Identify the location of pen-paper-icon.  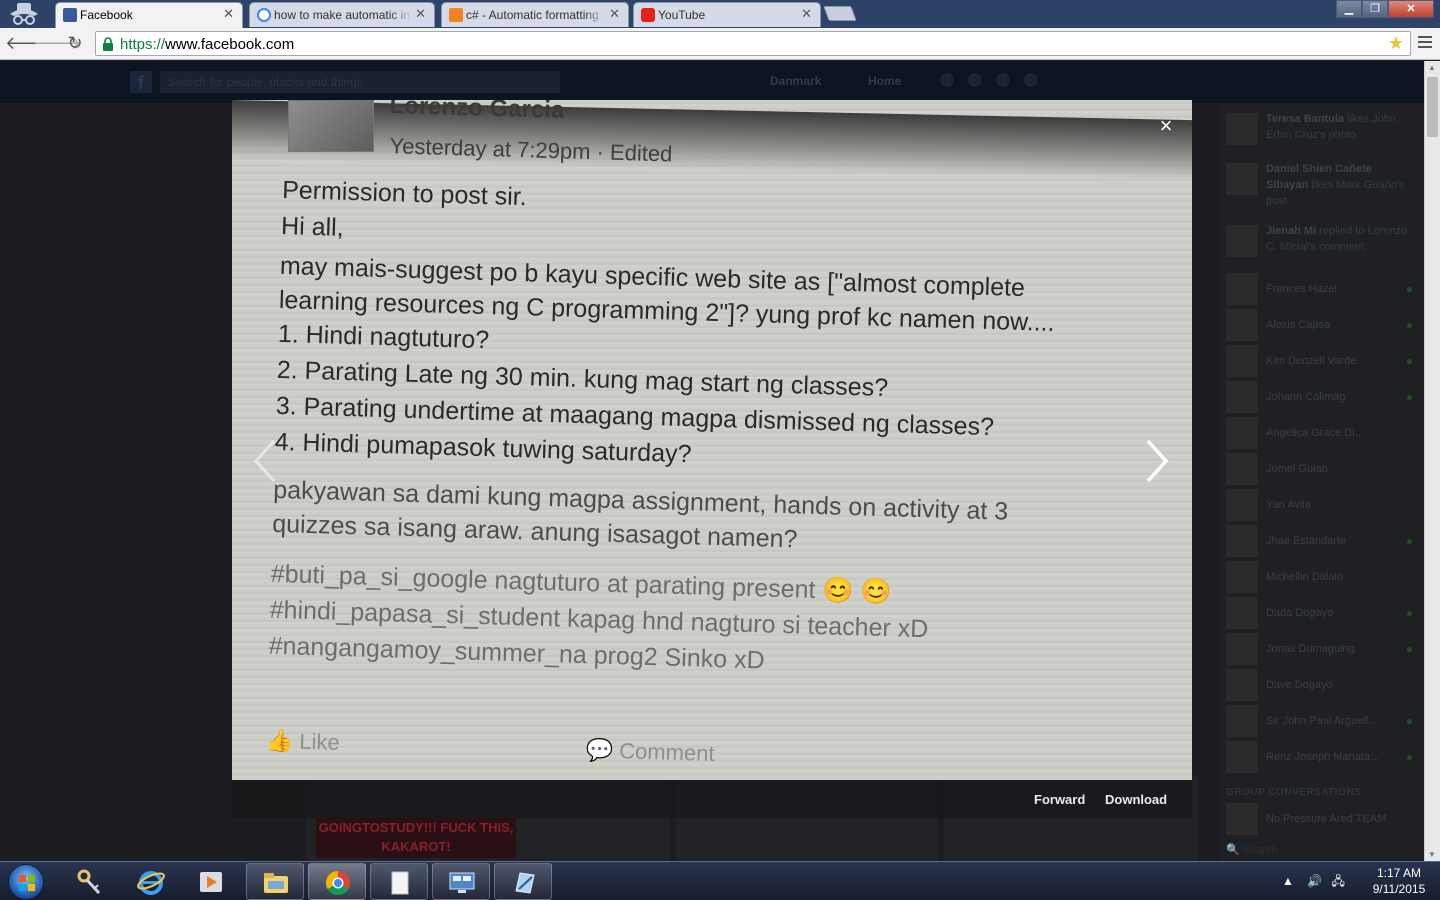
(525, 883).